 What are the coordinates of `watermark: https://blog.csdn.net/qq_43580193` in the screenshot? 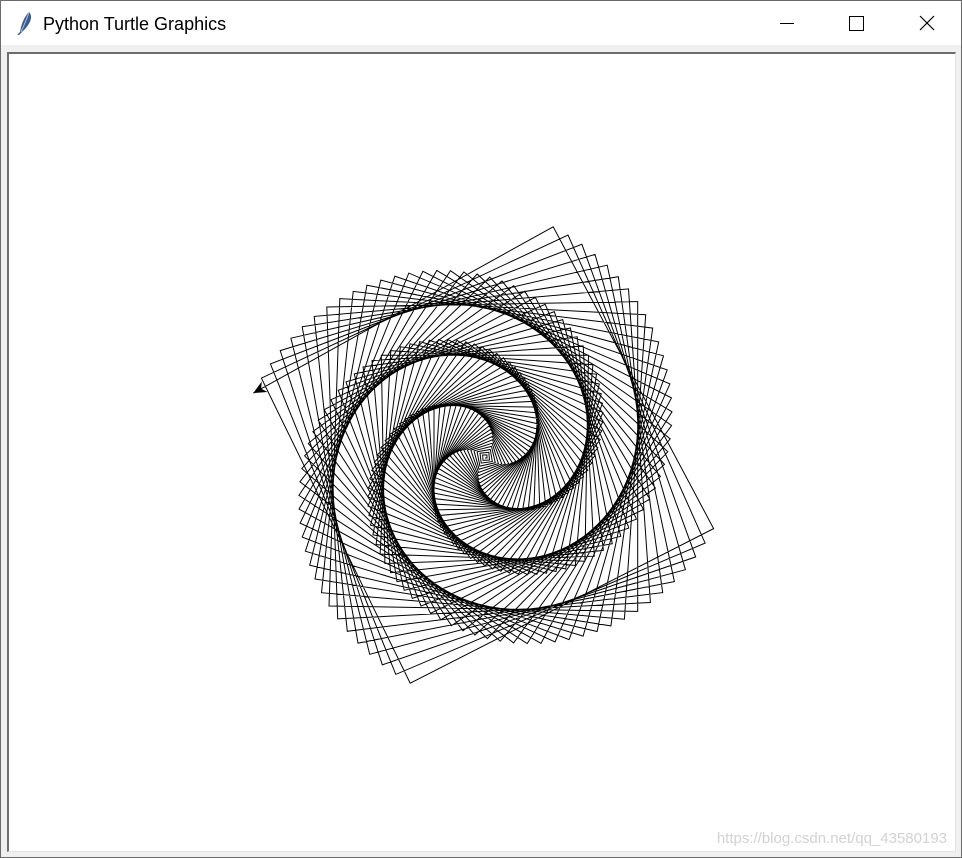 It's located at (831, 838).